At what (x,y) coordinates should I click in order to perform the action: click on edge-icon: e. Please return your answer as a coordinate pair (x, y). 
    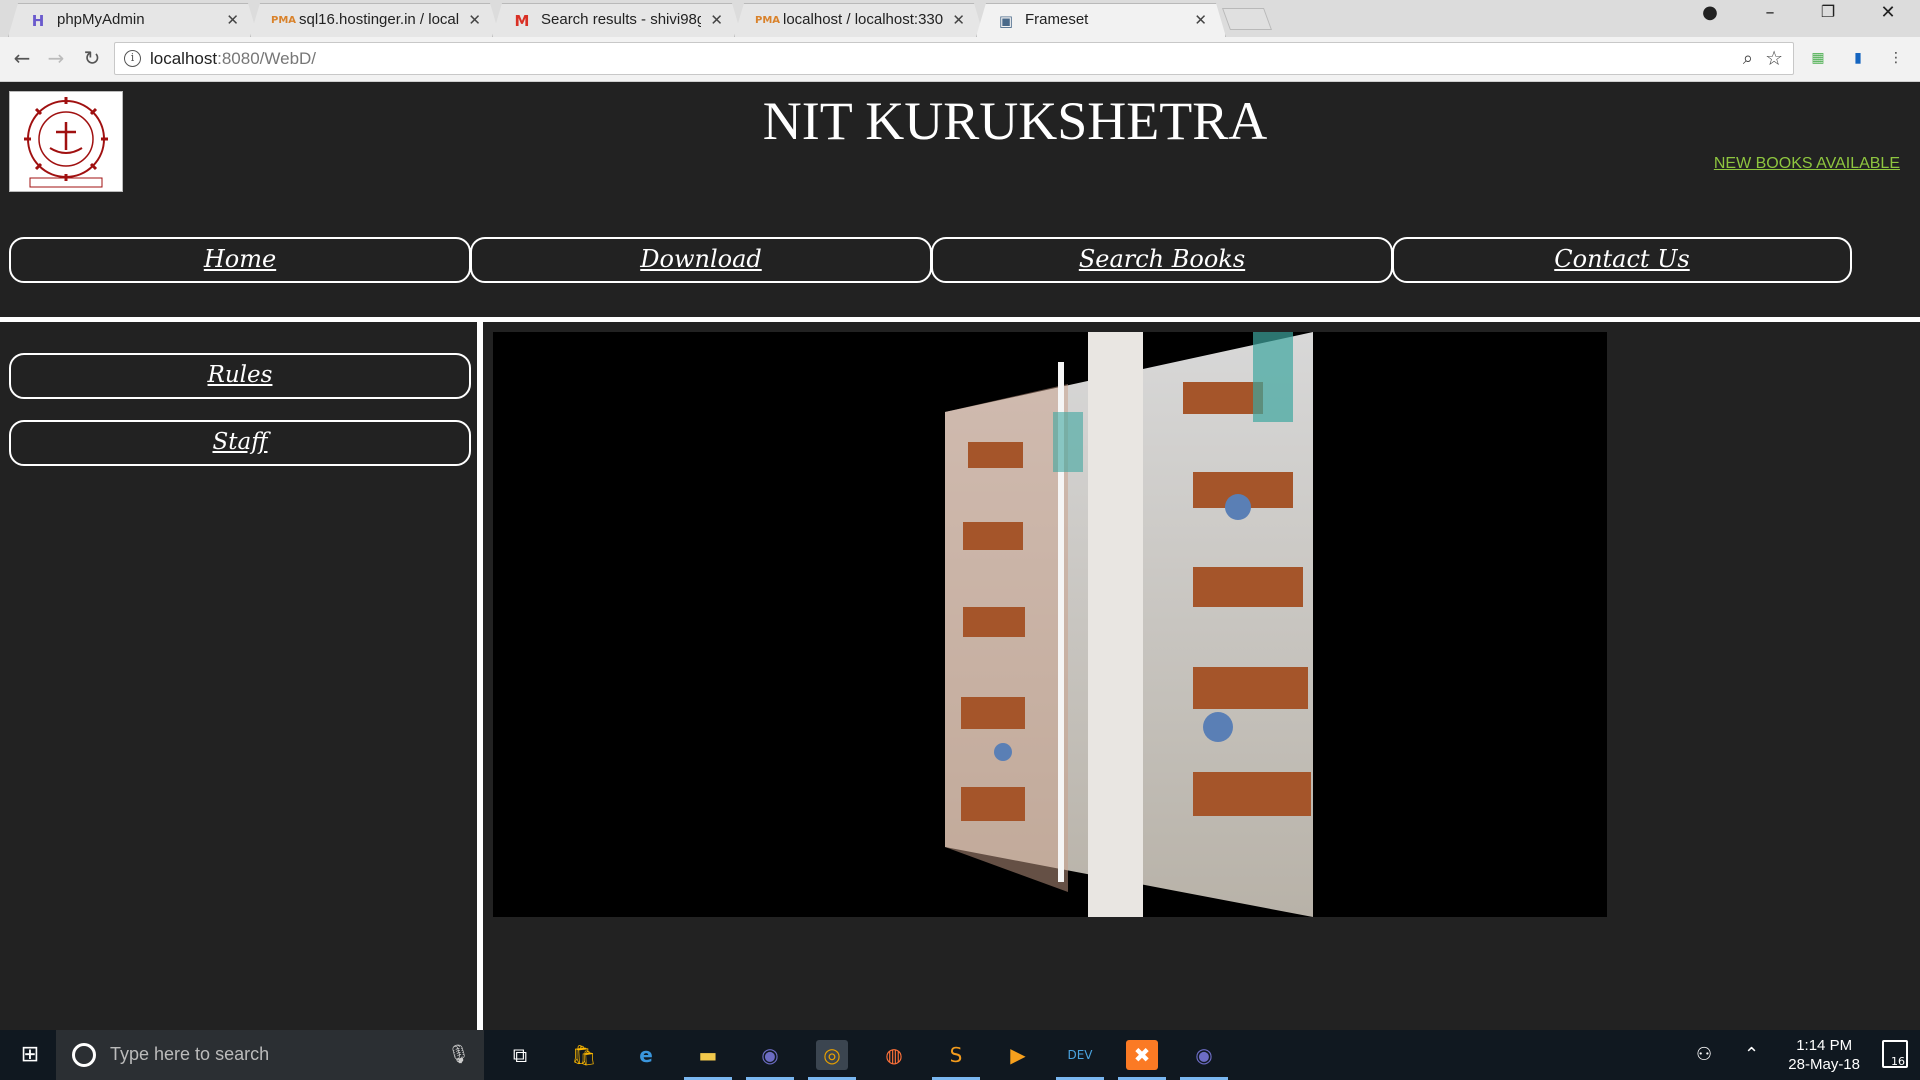
    Looking at the image, I should click on (646, 1055).